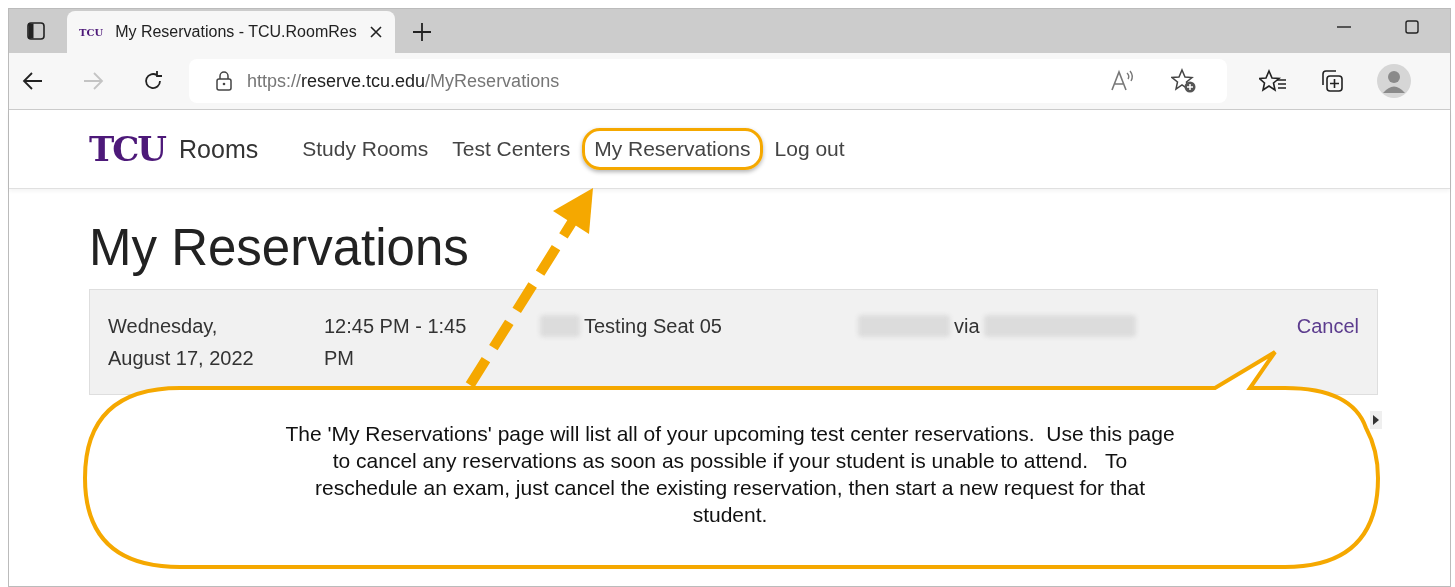  What do you see at coordinates (967, 326) in the screenshot?
I see `via-text: via` at bounding box center [967, 326].